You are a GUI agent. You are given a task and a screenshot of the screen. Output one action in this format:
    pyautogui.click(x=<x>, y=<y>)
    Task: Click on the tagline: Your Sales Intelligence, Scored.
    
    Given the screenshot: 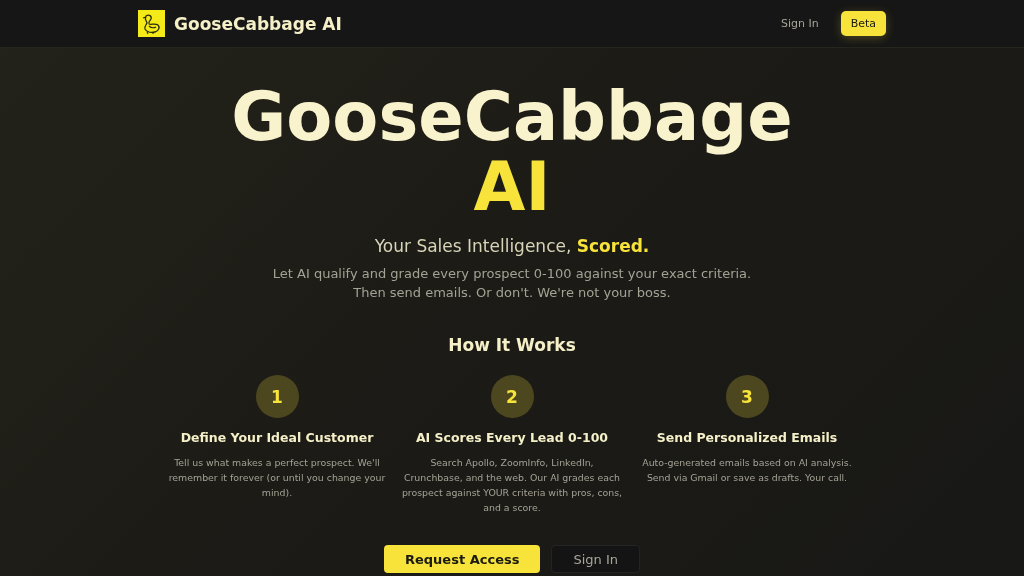 What is the action you would take?
    pyautogui.click(x=512, y=246)
    